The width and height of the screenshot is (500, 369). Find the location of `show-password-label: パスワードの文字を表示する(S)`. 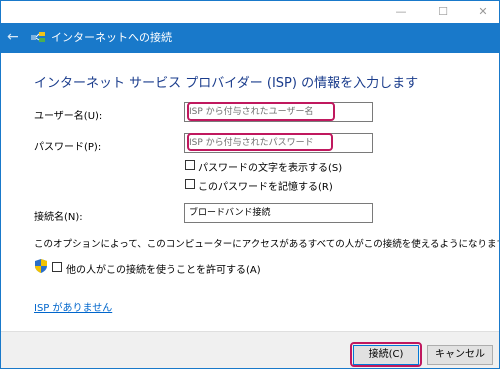

show-password-label: パスワードの文字を表示する(S) is located at coordinates (270, 166).